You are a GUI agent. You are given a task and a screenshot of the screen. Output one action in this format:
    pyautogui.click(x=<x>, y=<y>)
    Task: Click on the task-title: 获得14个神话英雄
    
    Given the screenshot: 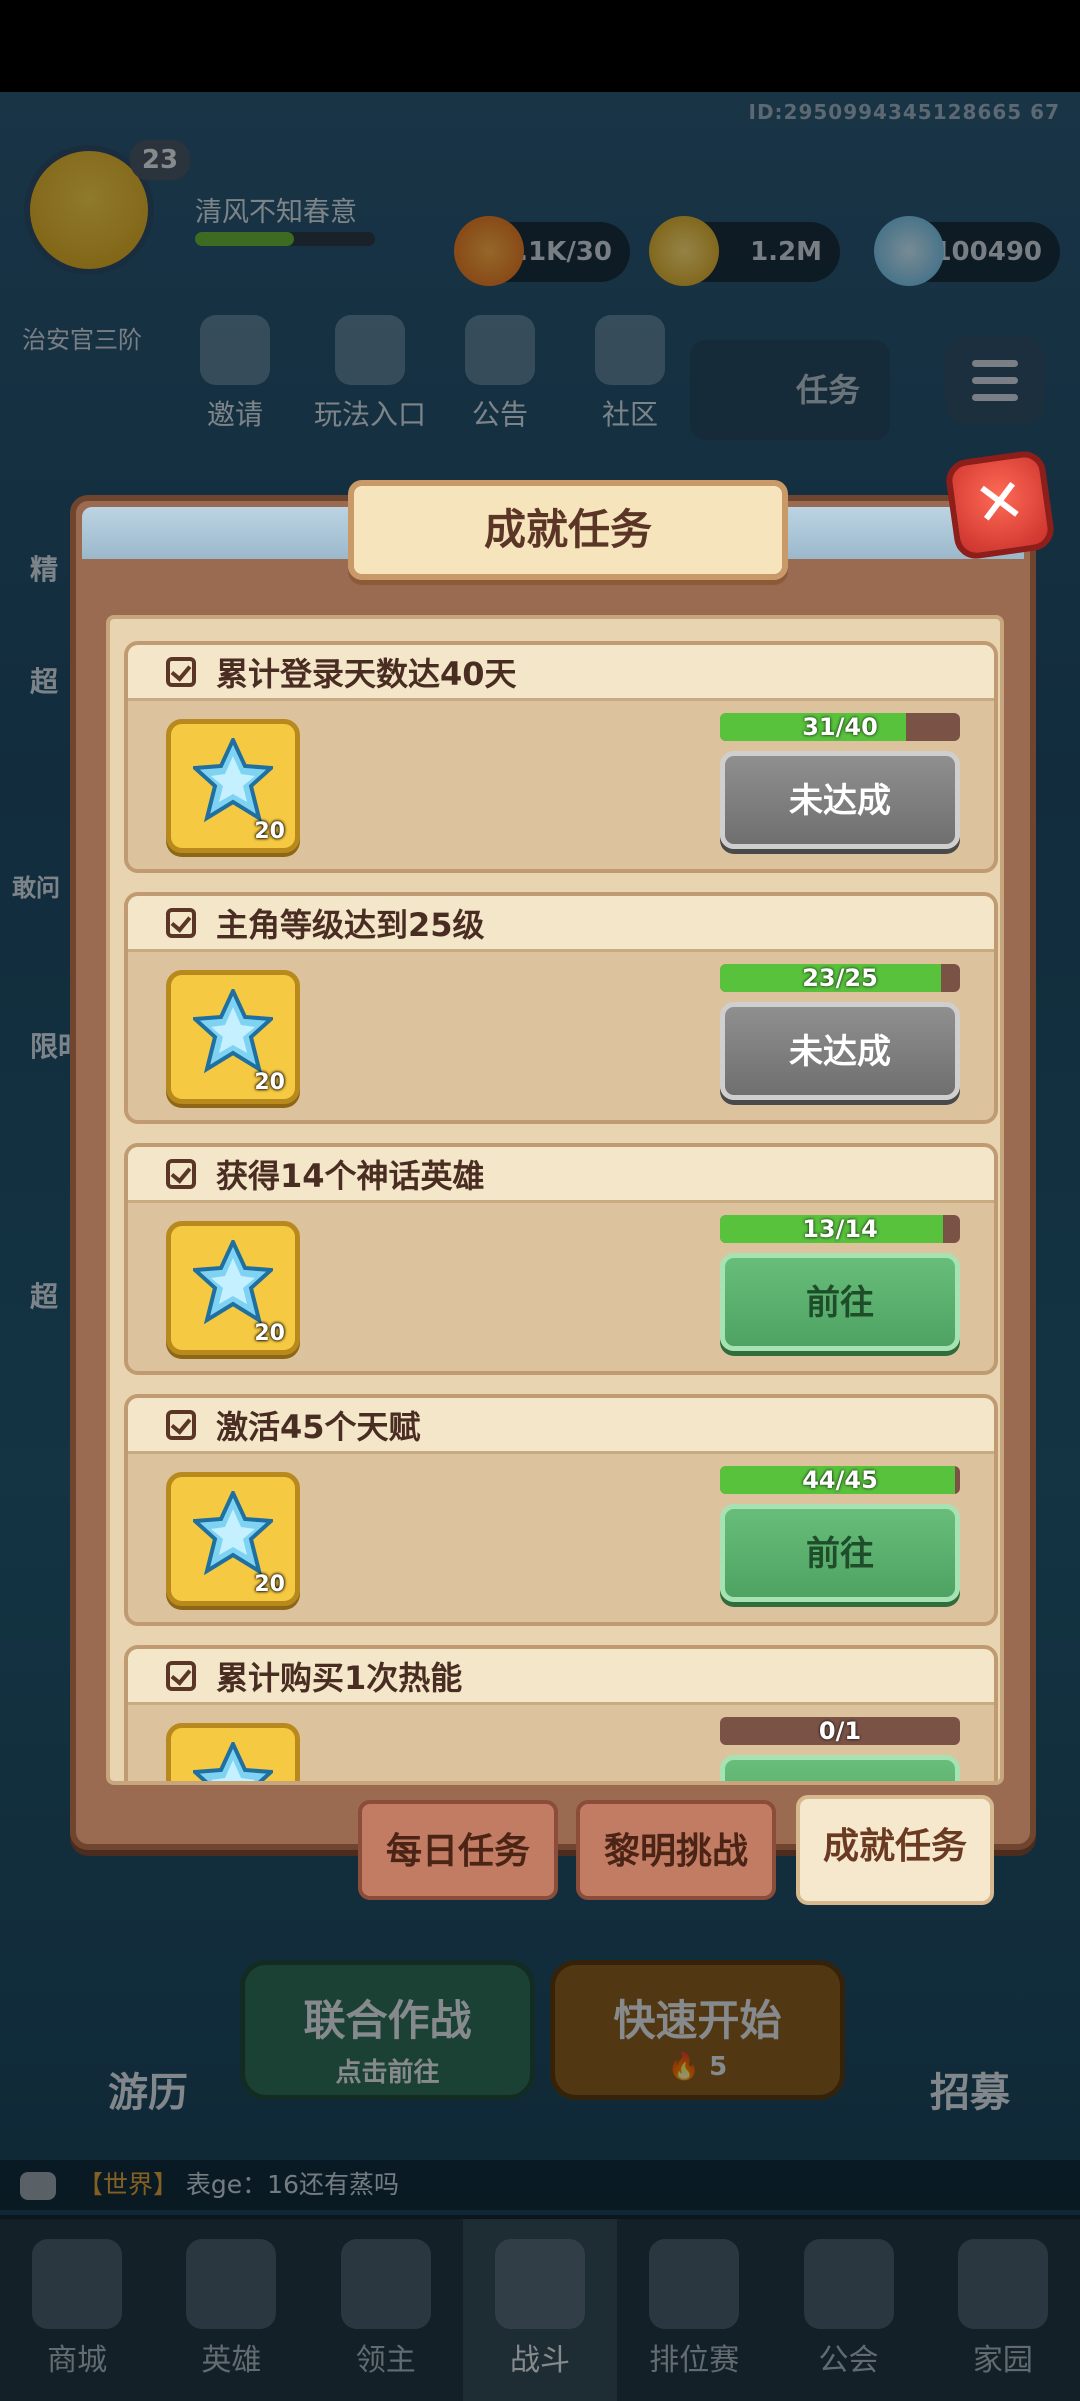 What is the action you would take?
    pyautogui.click(x=350, y=1175)
    